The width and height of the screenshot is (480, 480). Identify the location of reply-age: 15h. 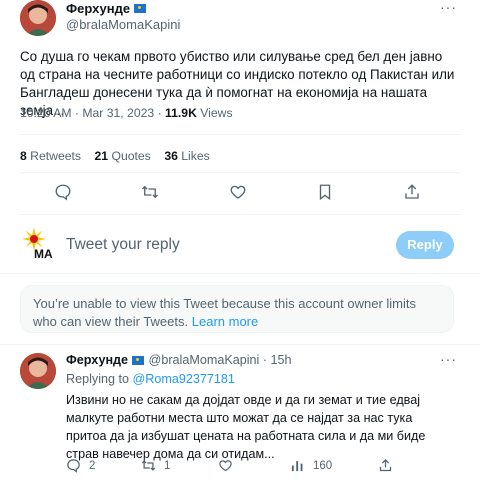
(281, 360).